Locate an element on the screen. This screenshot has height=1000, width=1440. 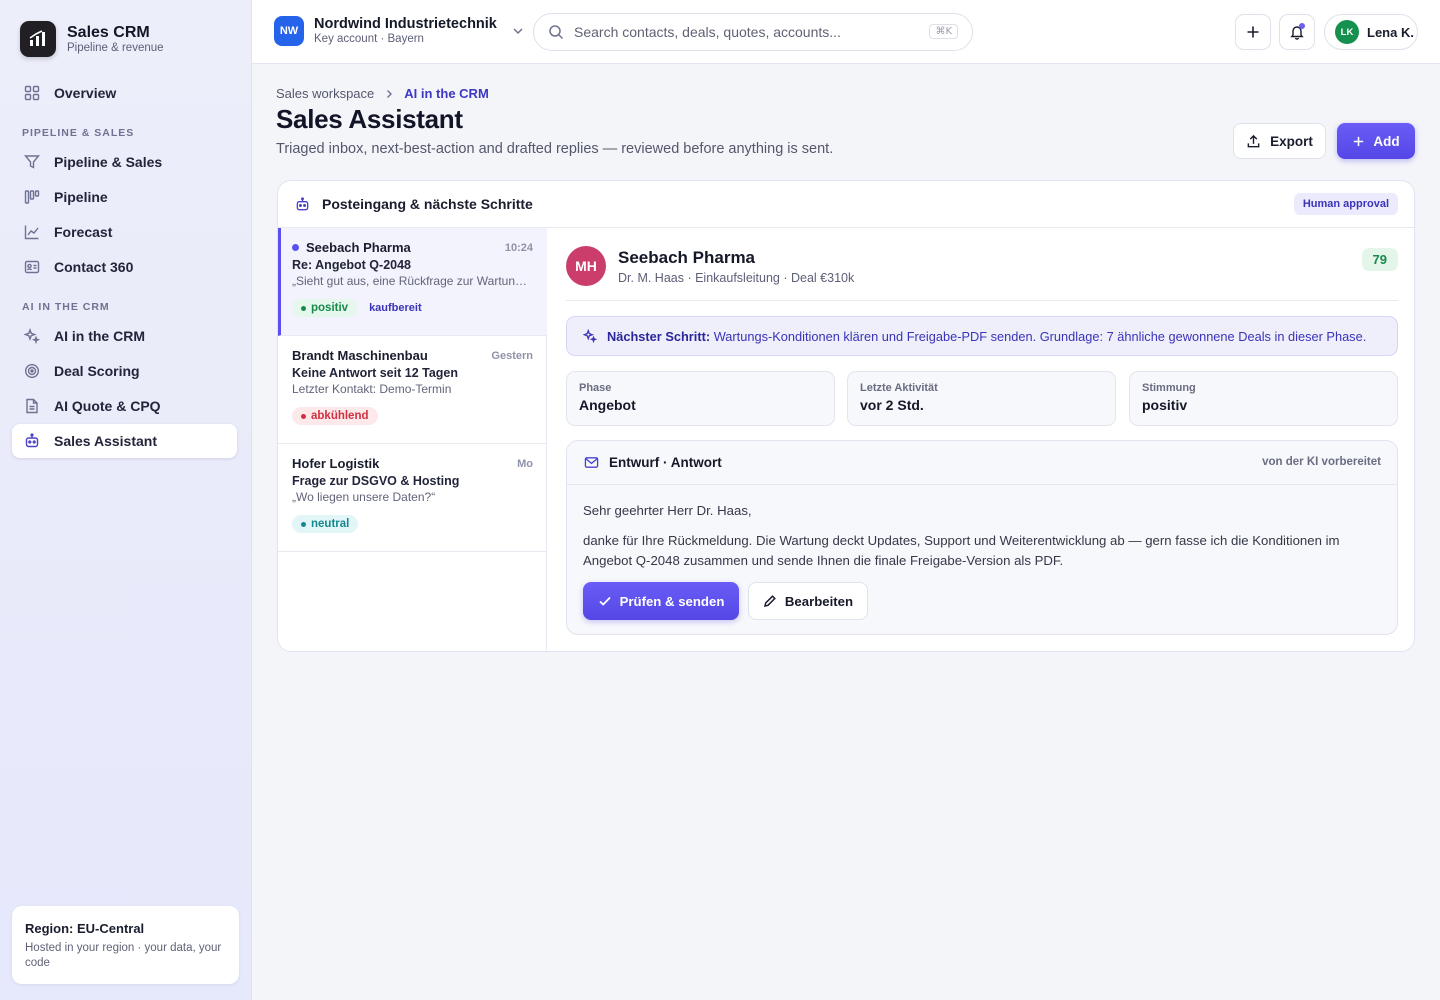
stat-sentiment: Stimmung positiv is located at coordinates (1263, 398).